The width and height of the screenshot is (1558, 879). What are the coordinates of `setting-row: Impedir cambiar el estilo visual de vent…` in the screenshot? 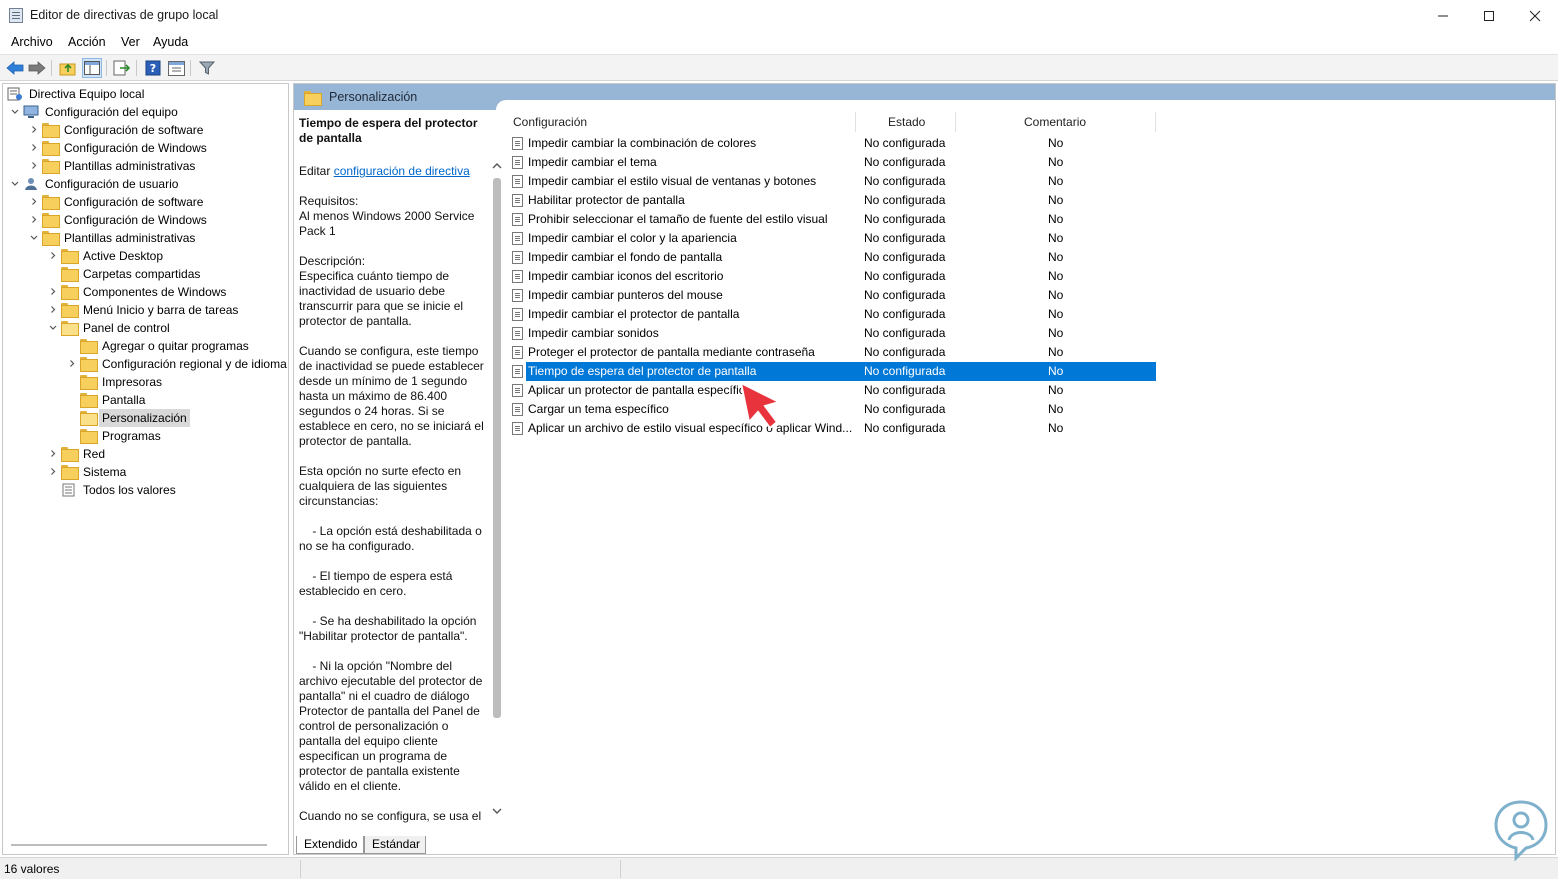 It's located at (831, 181).